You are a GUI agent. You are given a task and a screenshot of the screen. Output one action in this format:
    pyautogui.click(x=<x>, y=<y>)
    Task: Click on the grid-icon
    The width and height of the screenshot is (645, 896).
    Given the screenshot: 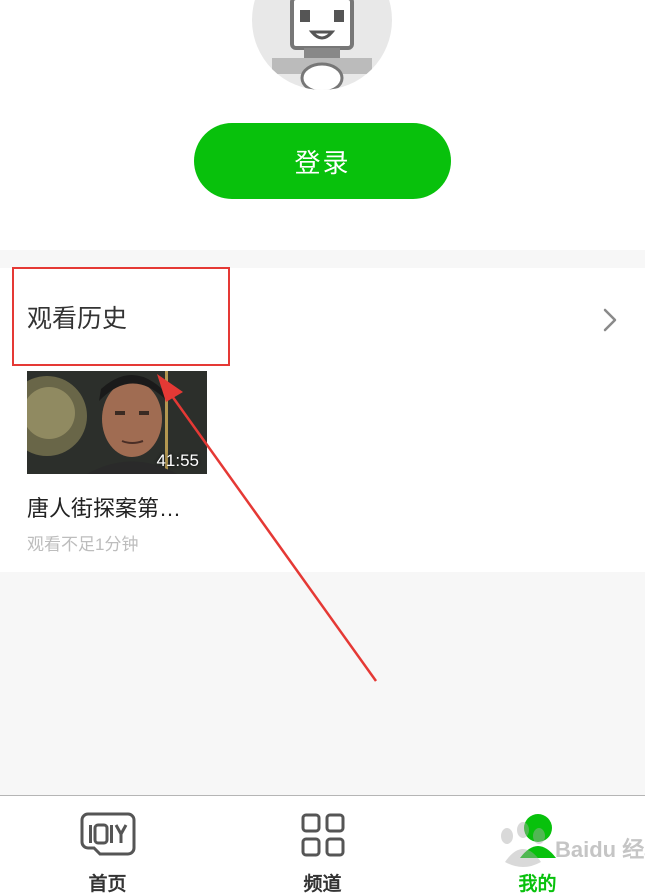 What is the action you would take?
    pyautogui.click(x=322, y=835)
    